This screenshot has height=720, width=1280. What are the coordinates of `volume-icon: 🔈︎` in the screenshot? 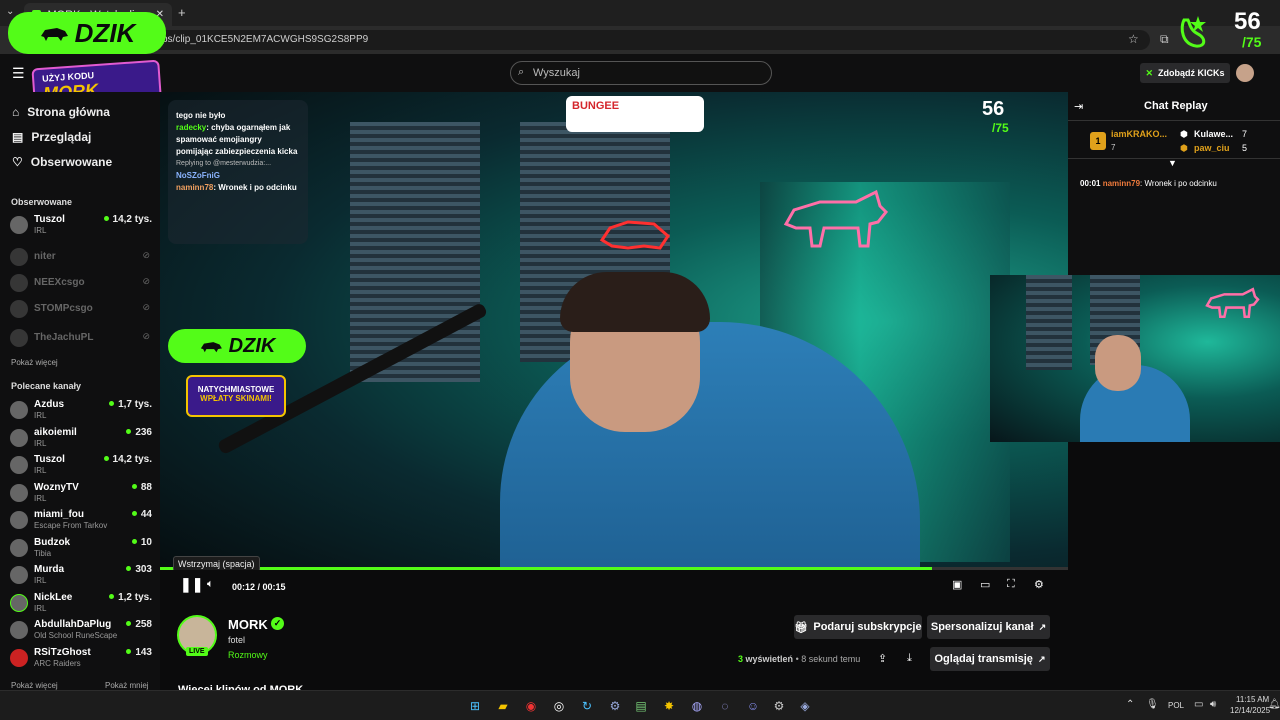 It's located at (210, 584).